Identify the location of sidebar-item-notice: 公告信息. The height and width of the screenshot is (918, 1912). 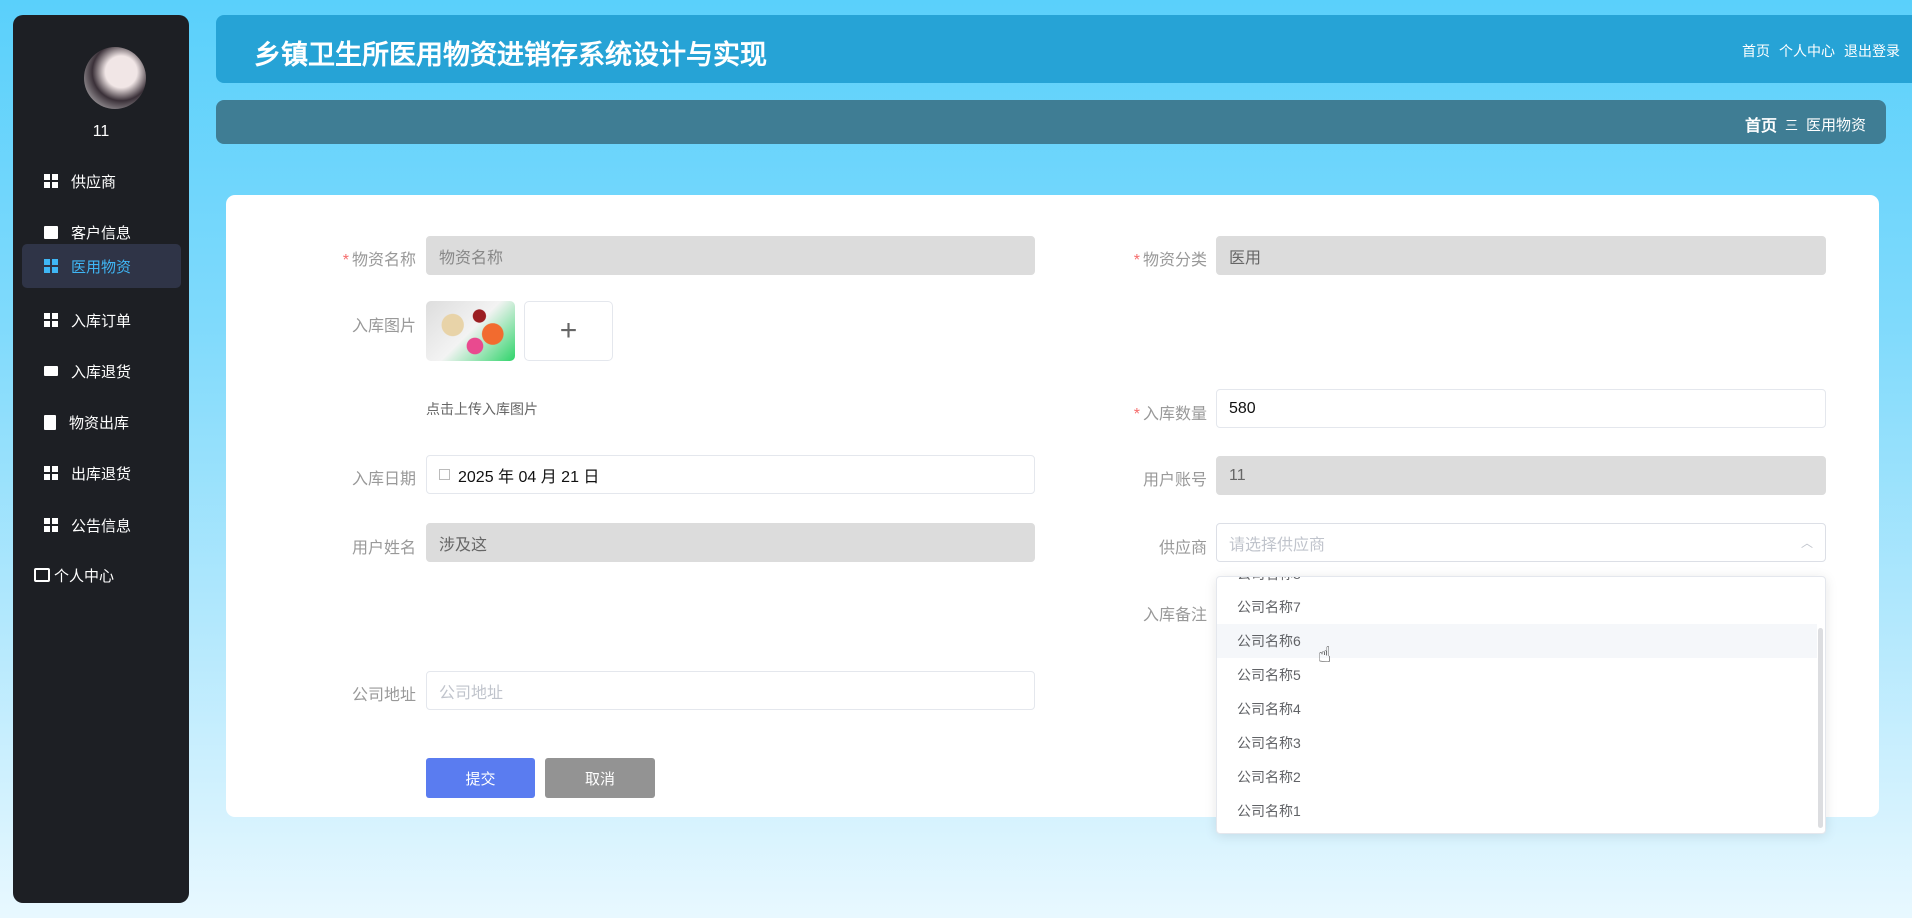
(101, 525).